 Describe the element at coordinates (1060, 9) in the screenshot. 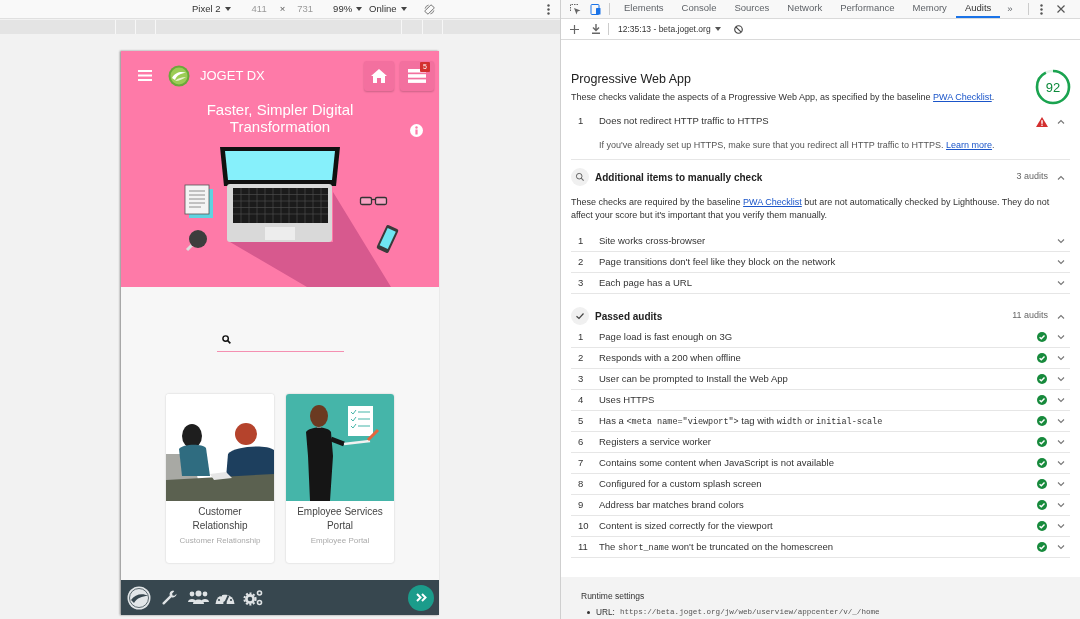

I see `close-icon` at that location.